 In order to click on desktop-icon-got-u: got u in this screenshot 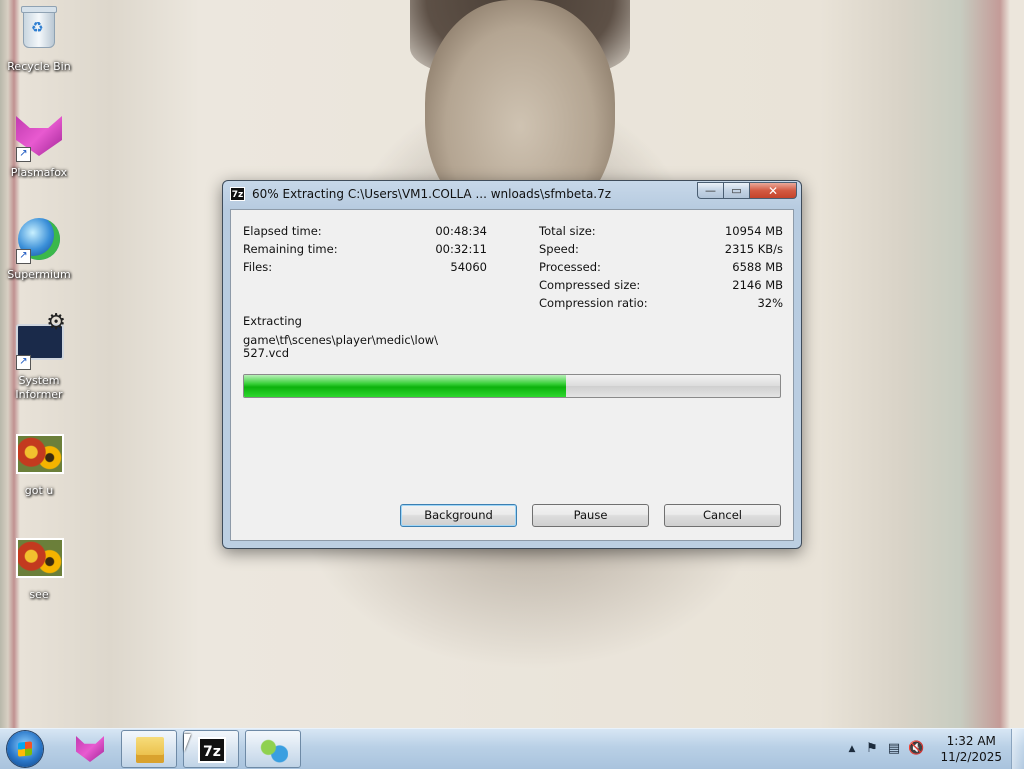, I will do `click(39, 463)`.